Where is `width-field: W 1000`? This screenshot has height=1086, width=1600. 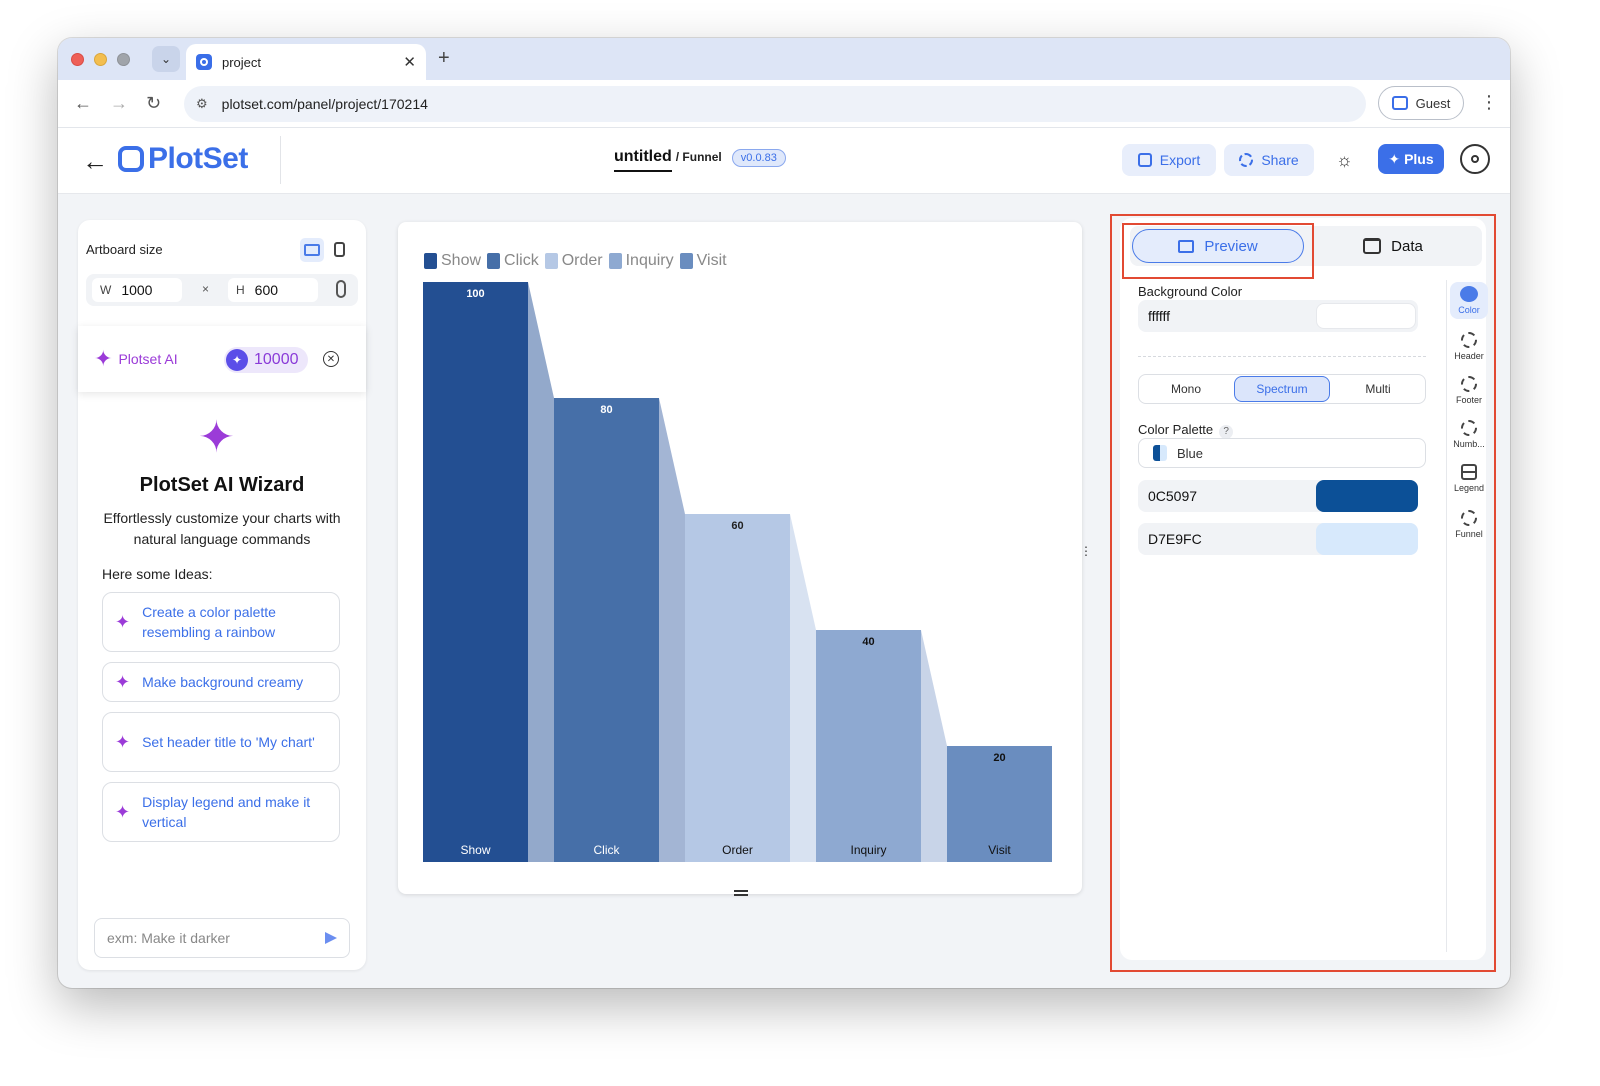 width-field: W 1000 is located at coordinates (137, 290).